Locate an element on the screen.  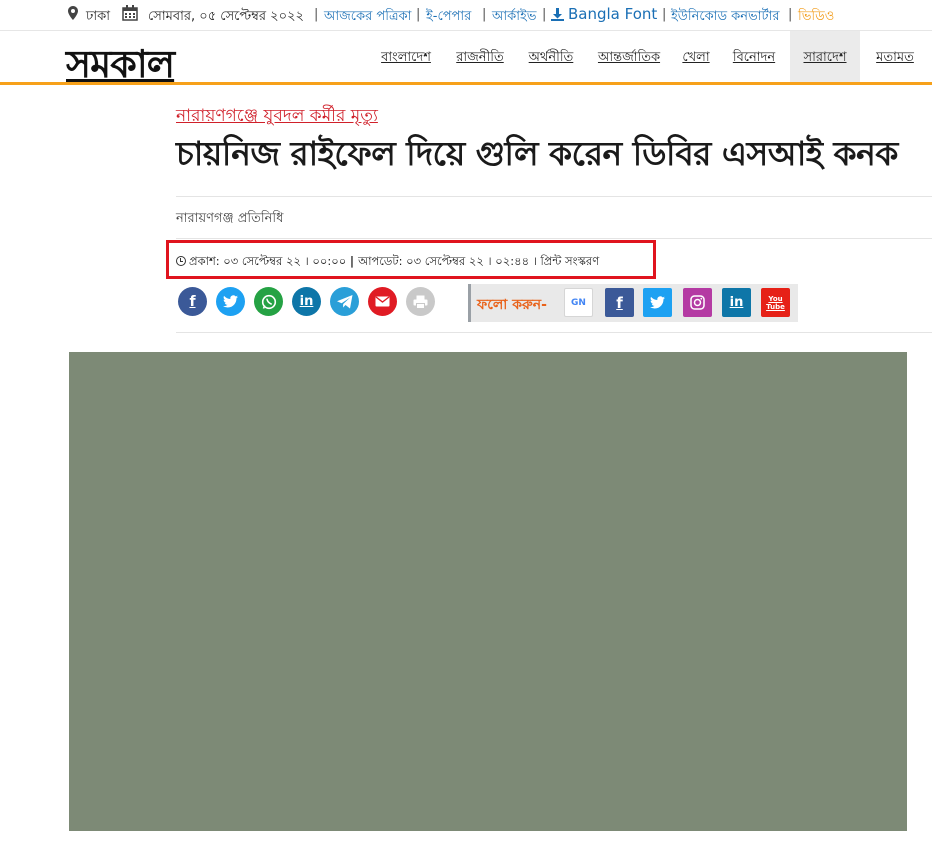
link-archive: আর্কাইভ is located at coordinates (514, 17).